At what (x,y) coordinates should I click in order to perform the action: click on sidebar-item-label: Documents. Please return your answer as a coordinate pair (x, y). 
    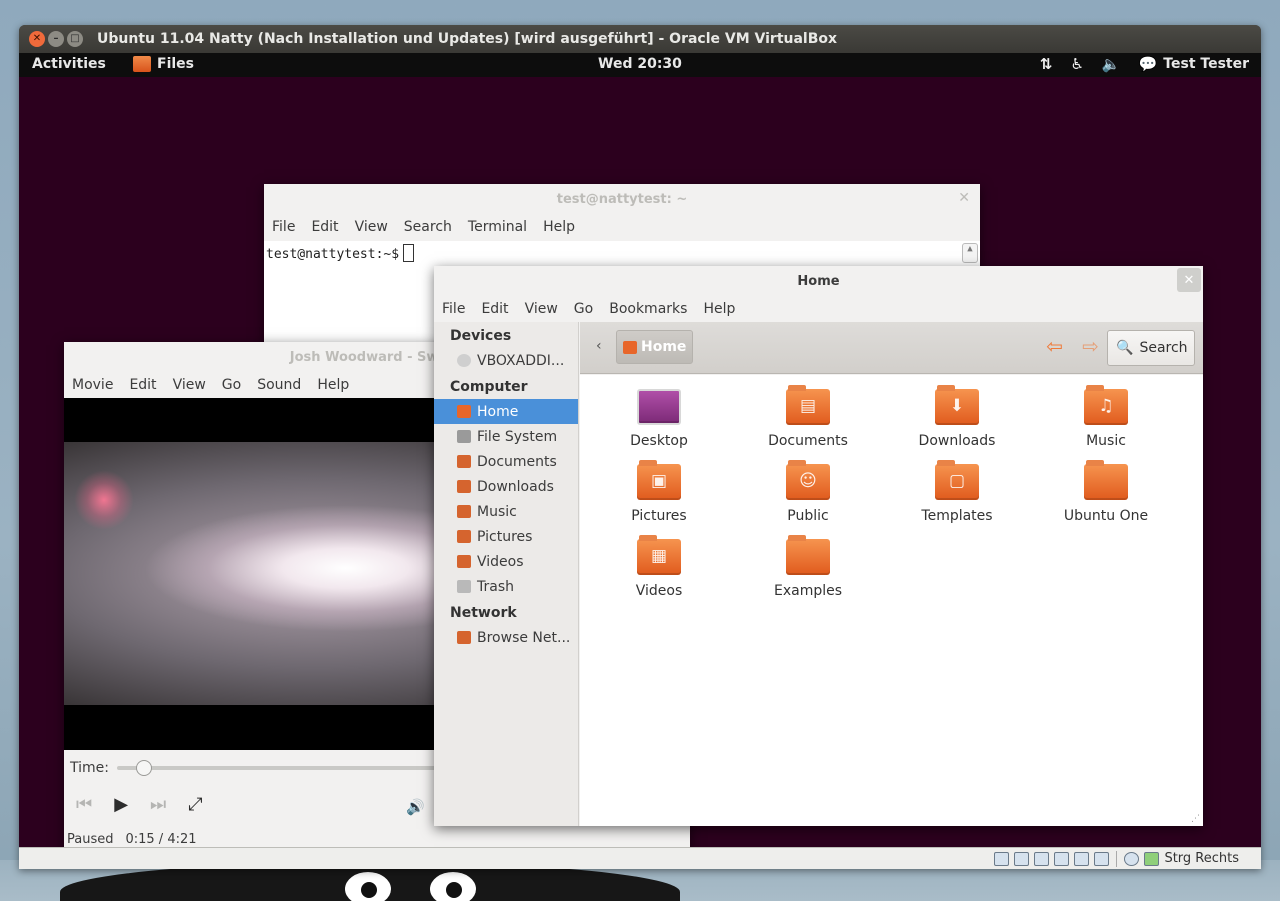
    Looking at the image, I should click on (517, 461).